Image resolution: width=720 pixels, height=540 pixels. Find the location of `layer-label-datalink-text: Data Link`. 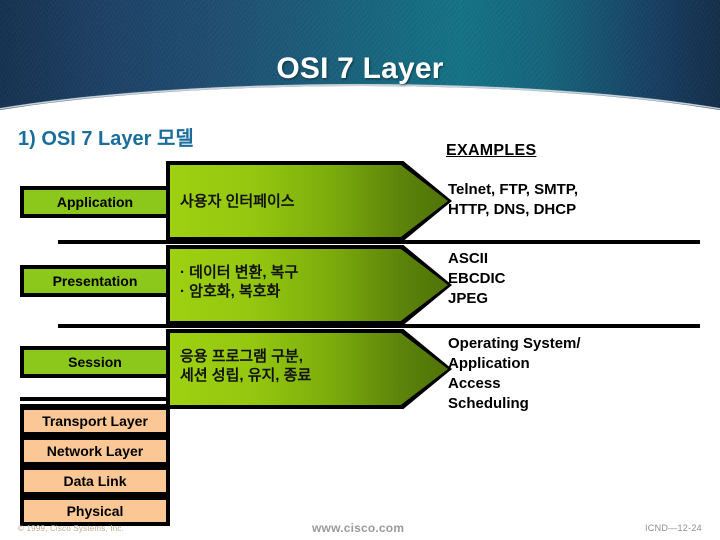

layer-label-datalink-text: Data Link is located at coordinates (95, 481).